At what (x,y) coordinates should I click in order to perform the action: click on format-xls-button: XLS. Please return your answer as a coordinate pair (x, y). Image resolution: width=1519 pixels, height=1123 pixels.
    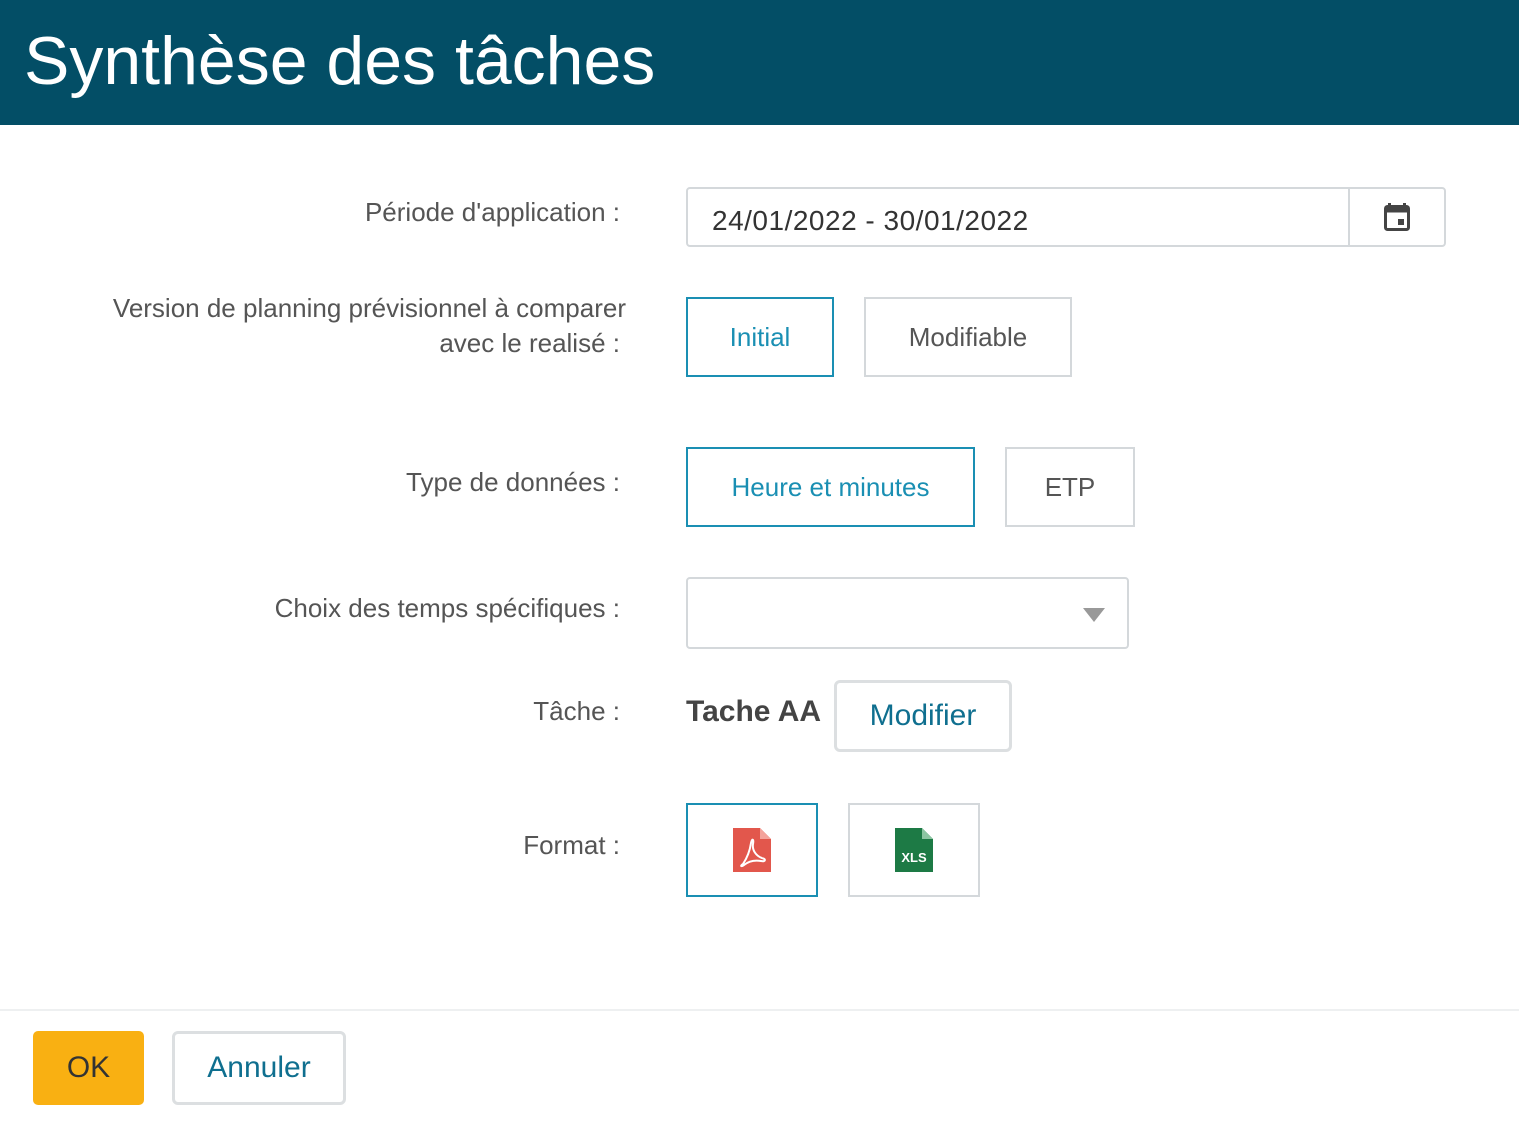
    Looking at the image, I should click on (914, 850).